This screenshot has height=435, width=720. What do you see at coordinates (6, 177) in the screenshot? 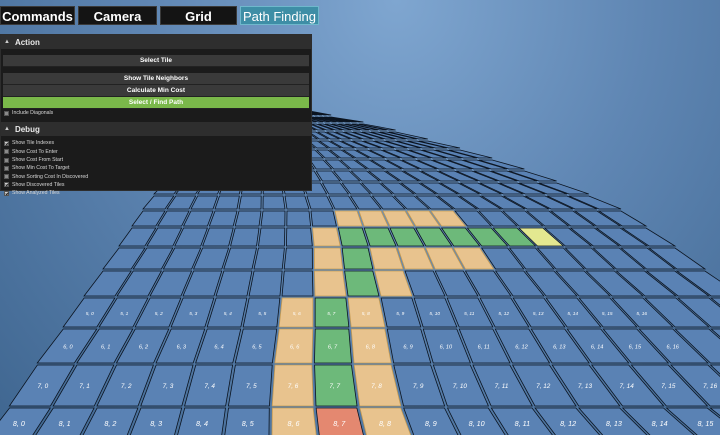
I see `show-sorting-cost-checkbox` at bounding box center [6, 177].